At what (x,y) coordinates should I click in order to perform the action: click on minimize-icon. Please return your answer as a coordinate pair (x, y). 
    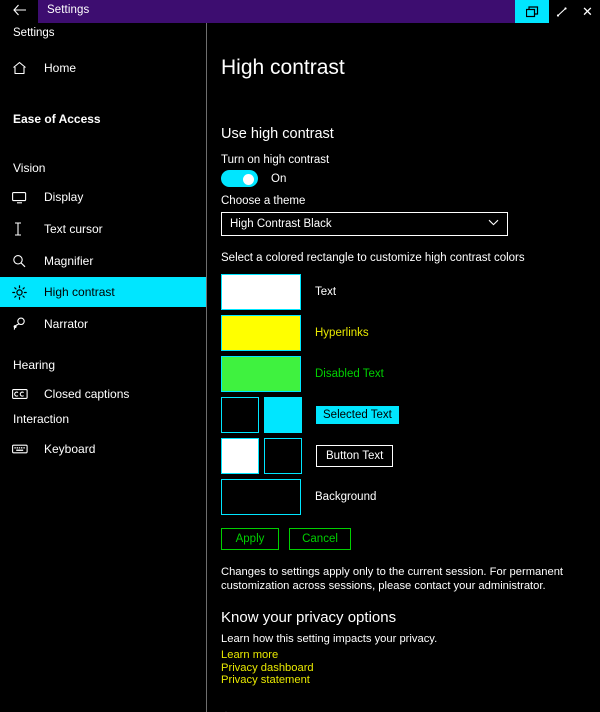
    Looking at the image, I should click on (562, 11).